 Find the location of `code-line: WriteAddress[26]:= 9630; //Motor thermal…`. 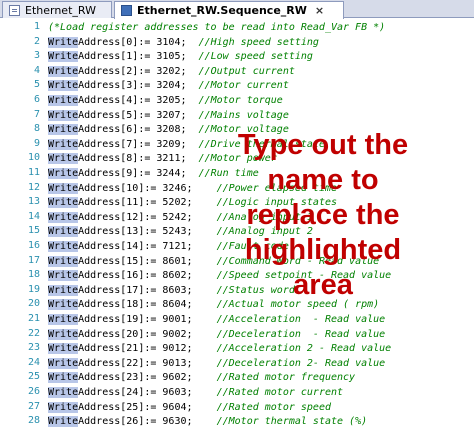

code-line: WriteAddress[26]:= 9630; //Motor thermal… is located at coordinates (207, 422).